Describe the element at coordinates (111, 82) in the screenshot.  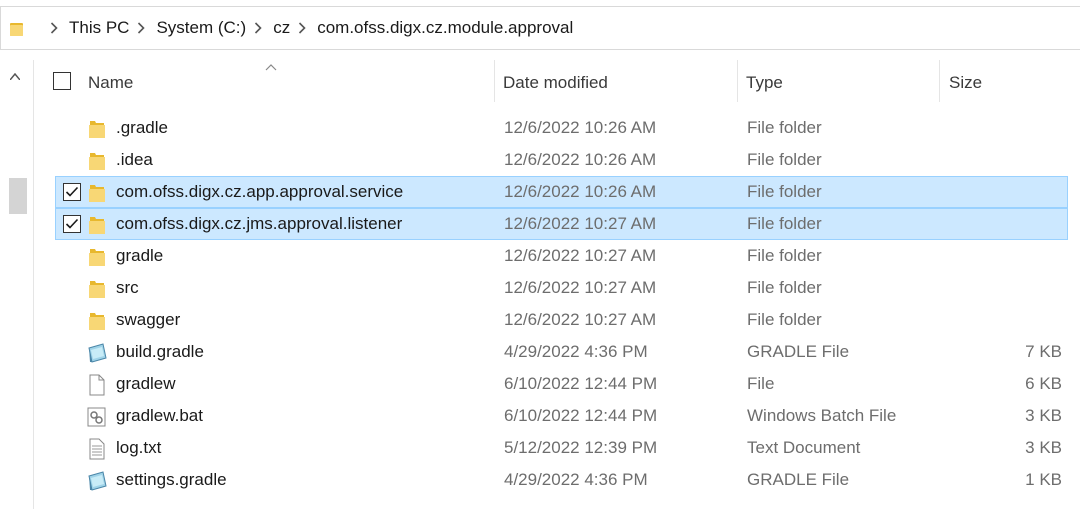
I see `column-name-label: Name` at that location.